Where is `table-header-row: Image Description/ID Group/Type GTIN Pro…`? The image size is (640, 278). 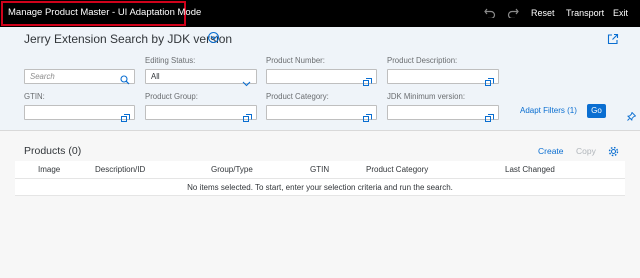
table-header-row: Image Description/ID Group/Type GTIN Pro… is located at coordinates (320, 170).